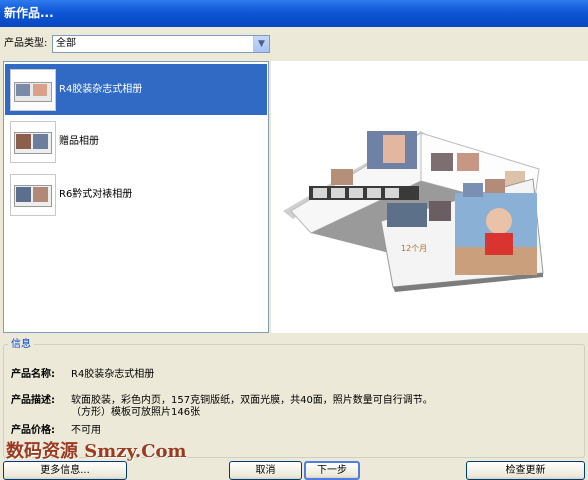 This screenshot has height=480, width=588. I want to click on info-legend: 信息, so click(21, 344).